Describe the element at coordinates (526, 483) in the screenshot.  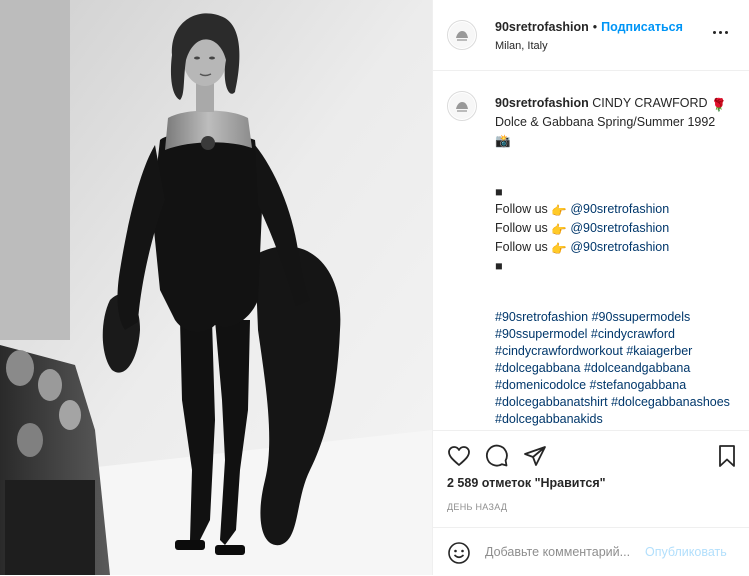
I see `likes-count: 2 589 отметок "Нравится"` at that location.